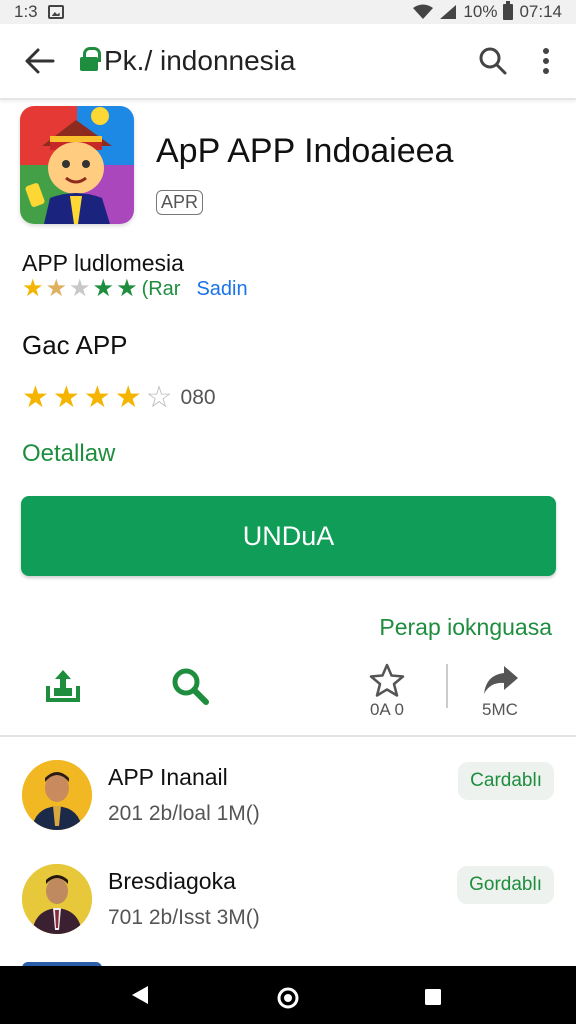 This screenshot has width=576, height=1024. I want to click on toolbar: Pk./ indonnesia, so click(288, 62).